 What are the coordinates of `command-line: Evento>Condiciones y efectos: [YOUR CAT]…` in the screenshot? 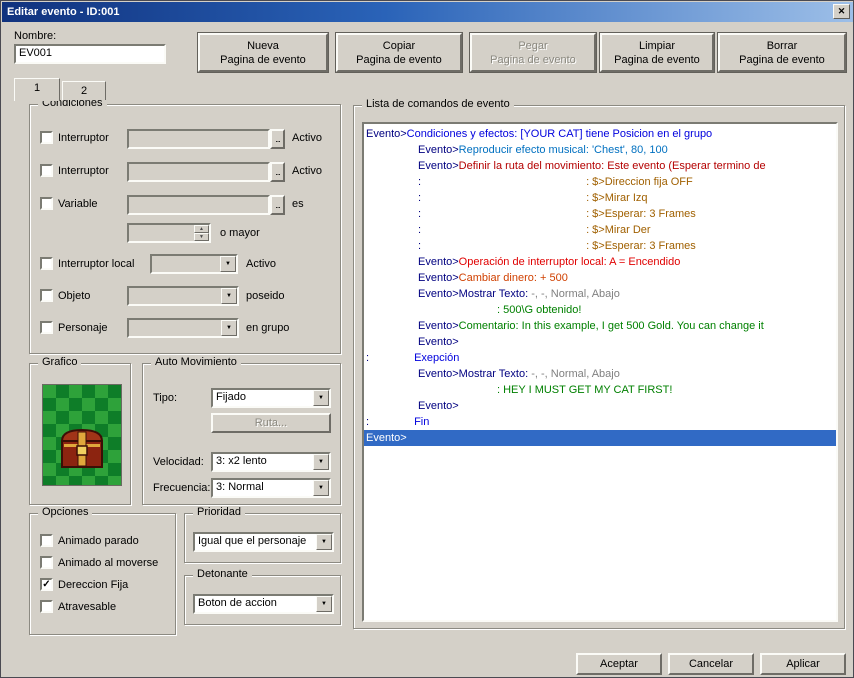 It's located at (600, 134).